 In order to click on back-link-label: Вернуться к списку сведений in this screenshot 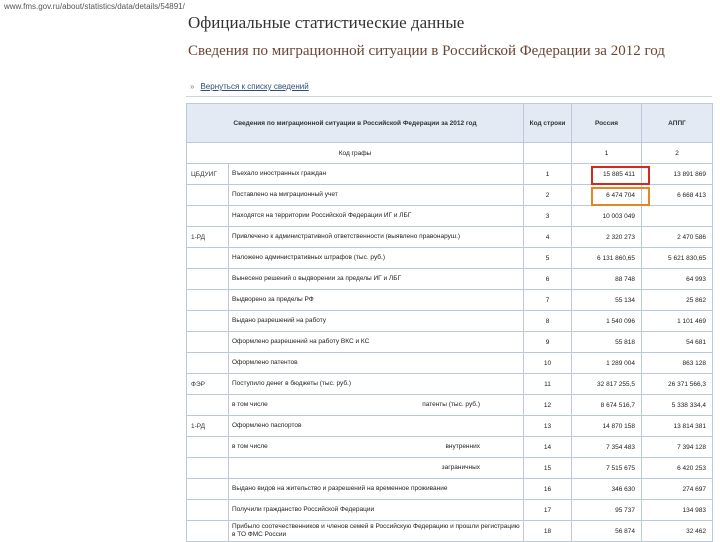, I will do `click(254, 86)`.